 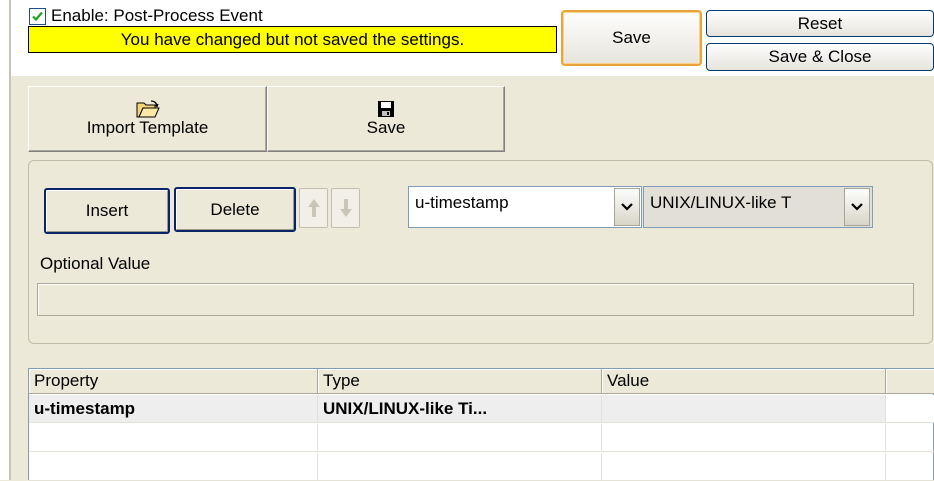 I want to click on type-dropdown-button, so click(x=857, y=207).